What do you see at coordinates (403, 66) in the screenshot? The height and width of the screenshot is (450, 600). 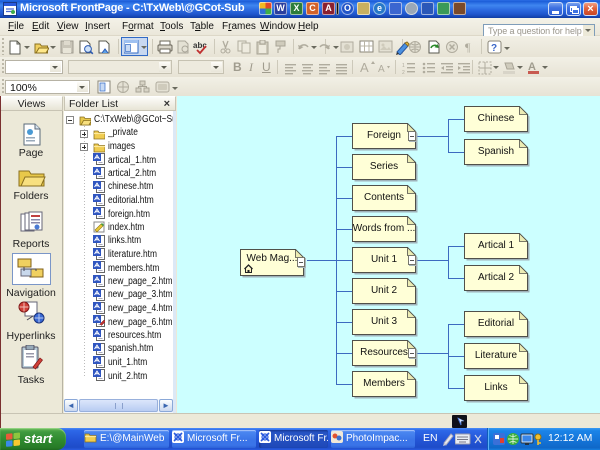 I see `svg-text: 1` at bounding box center [403, 66].